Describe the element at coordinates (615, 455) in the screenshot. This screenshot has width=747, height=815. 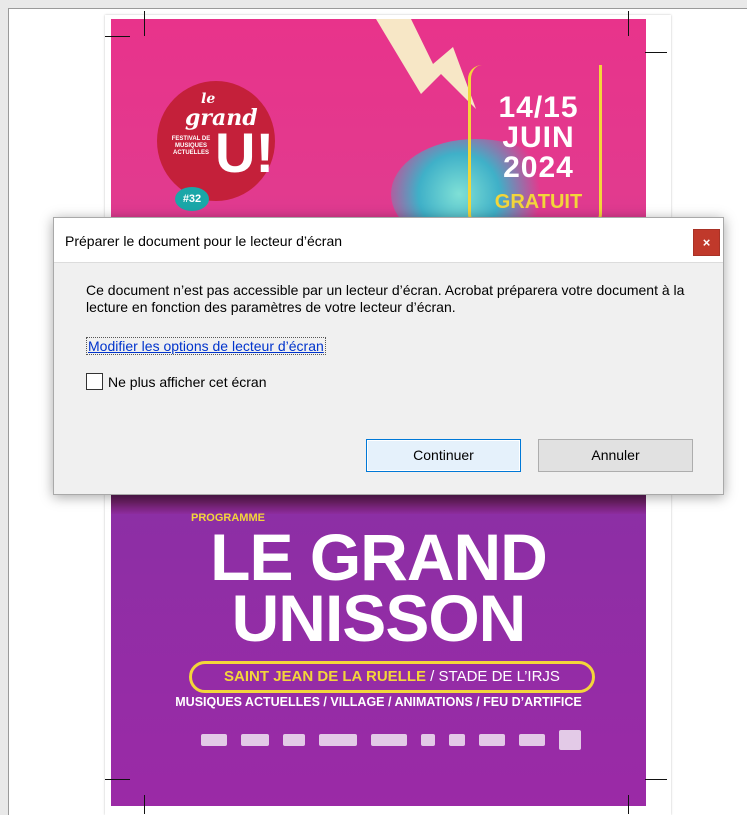
I see `cancel-button: Annuler` at that location.